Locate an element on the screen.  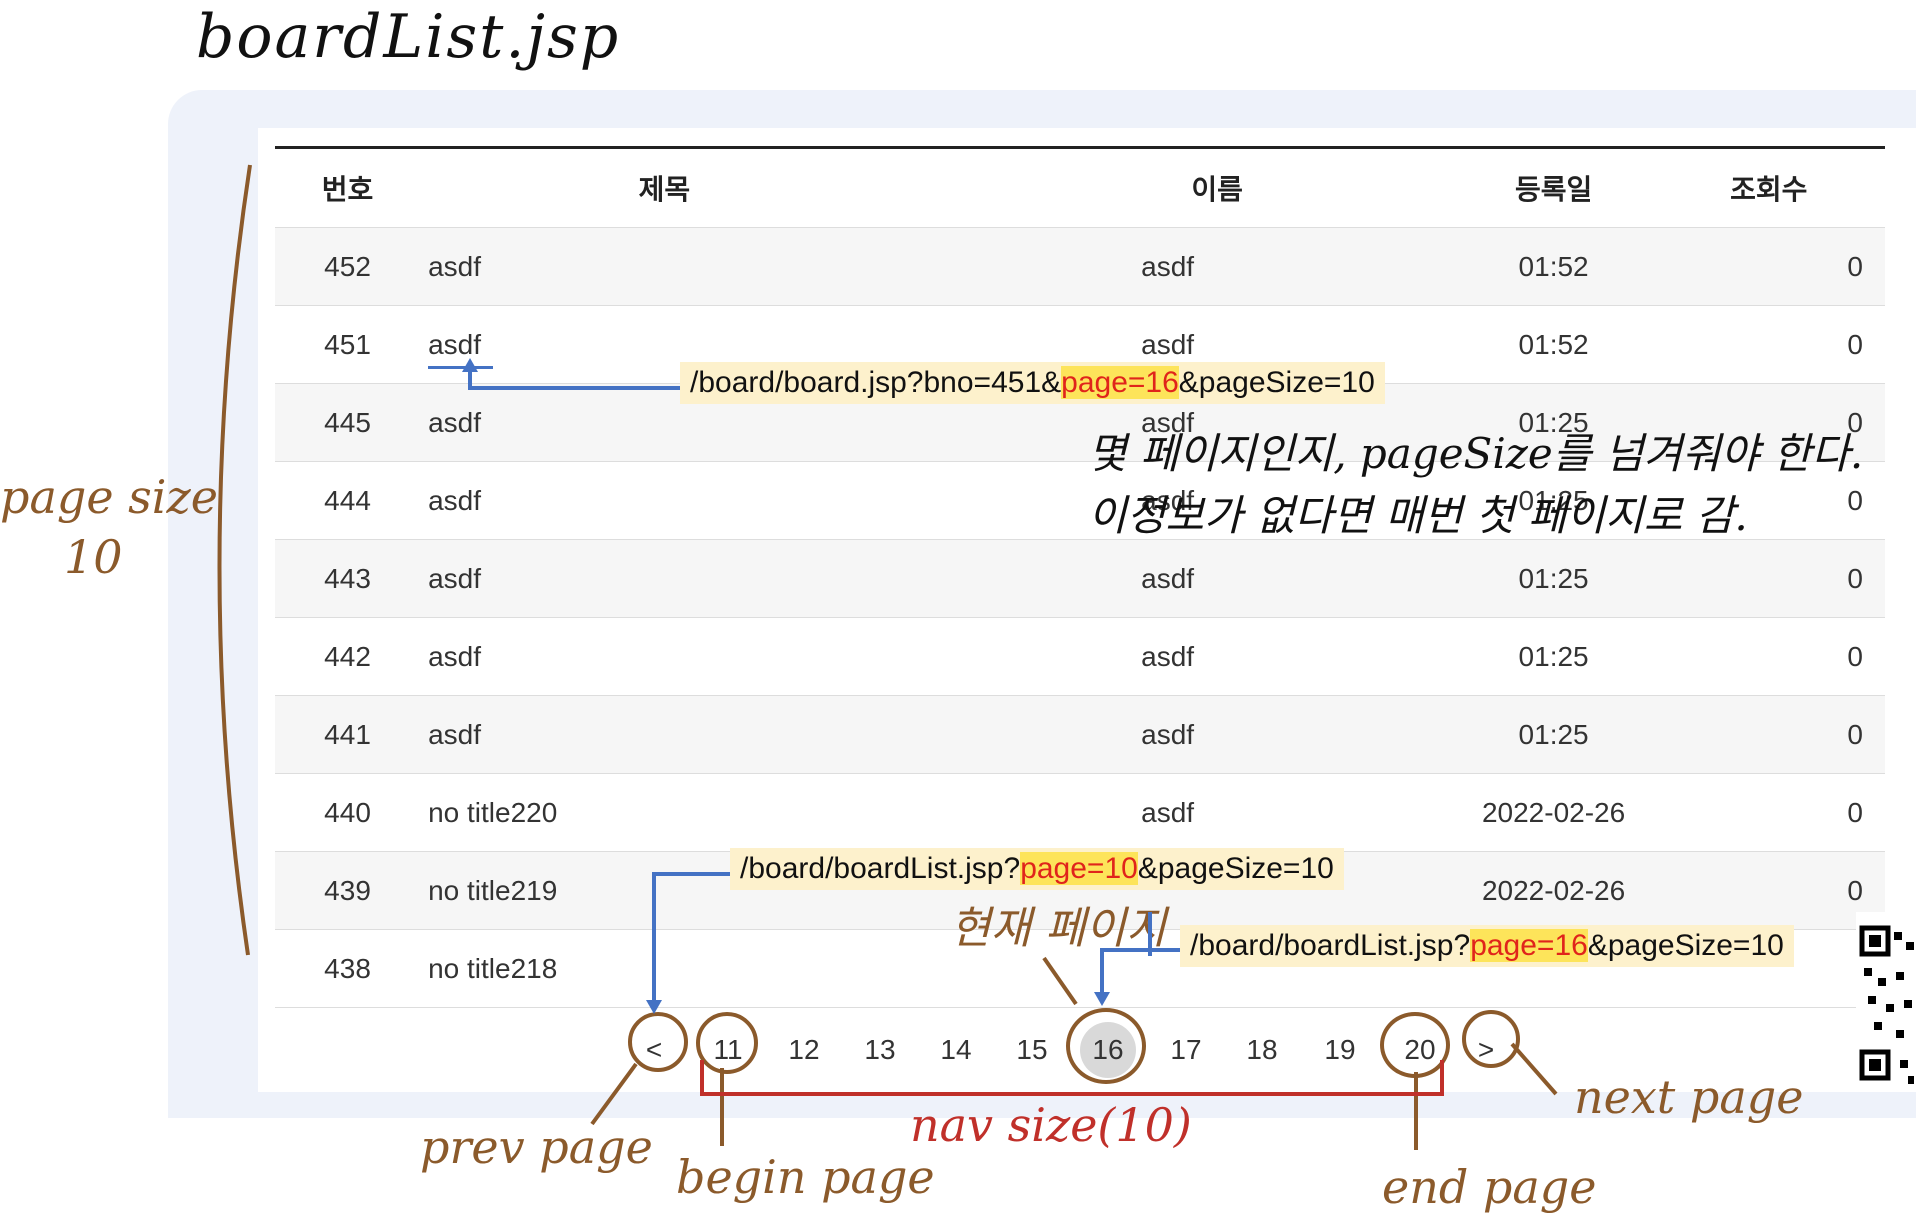
page-link-19: 19 is located at coordinates (1340, 1050).